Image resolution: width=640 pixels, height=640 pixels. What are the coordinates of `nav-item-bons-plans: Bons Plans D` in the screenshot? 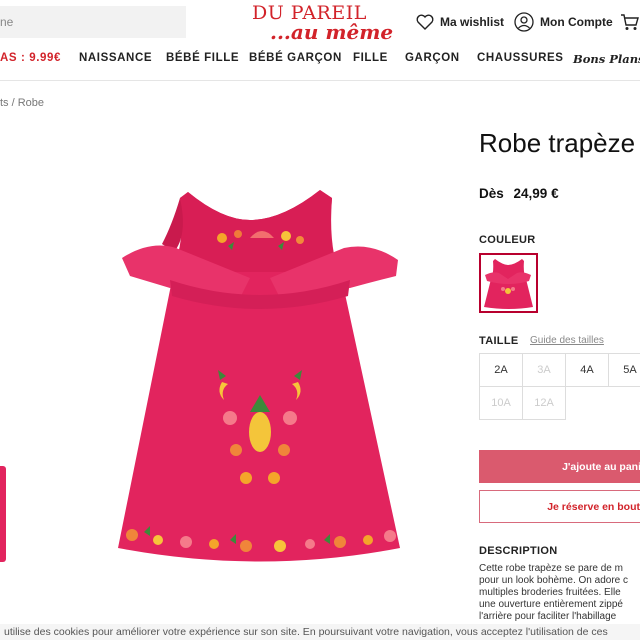 It's located at (606, 59).